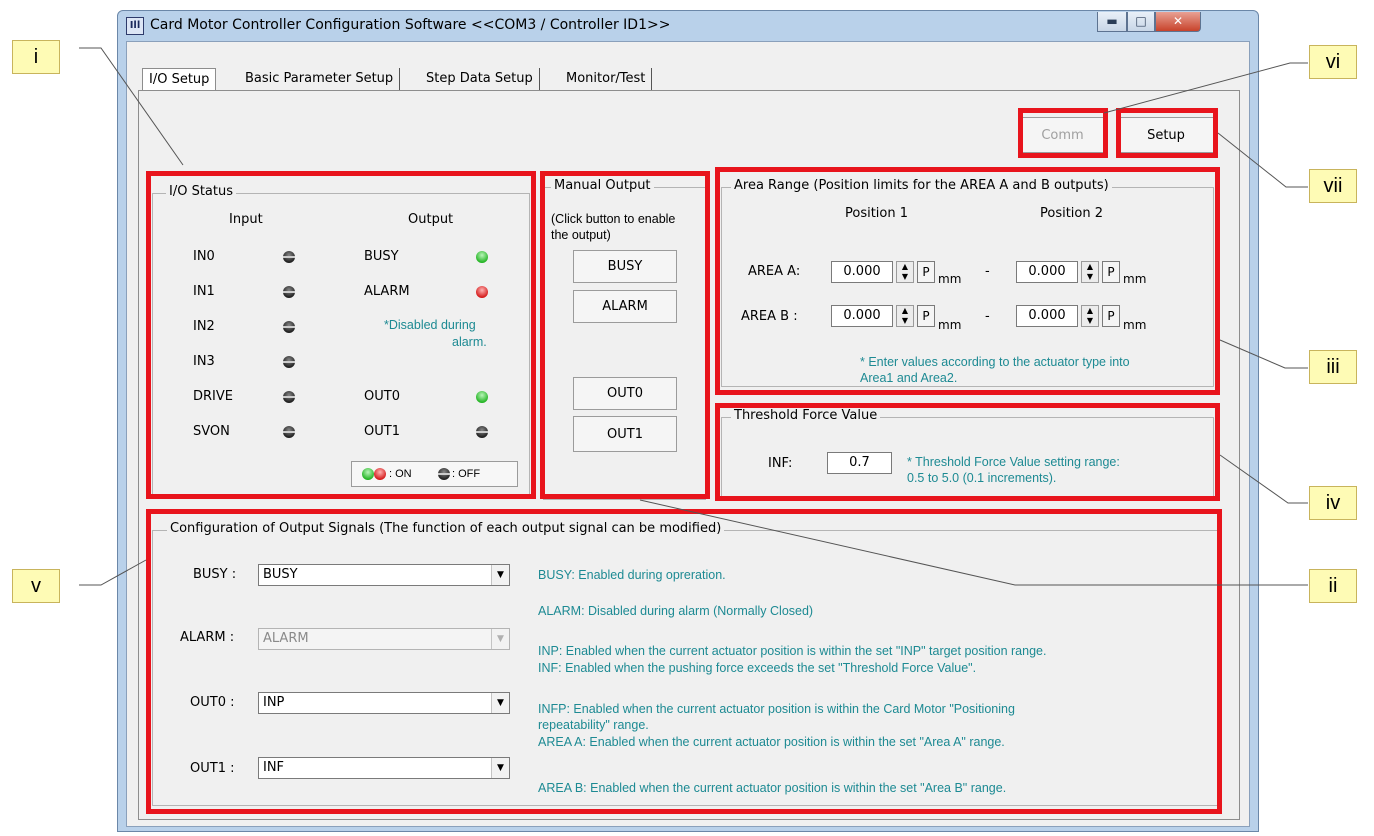 This screenshot has width=1374, height=836. What do you see at coordinates (131, 106) in the screenshot?
I see `leader-i` at bounding box center [131, 106].